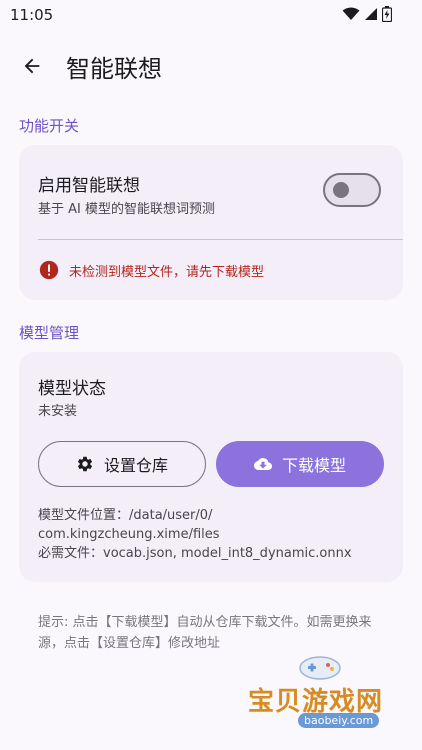  Describe the element at coordinates (89, 186) in the screenshot. I see `toggle-title: 启用智能联想` at that location.